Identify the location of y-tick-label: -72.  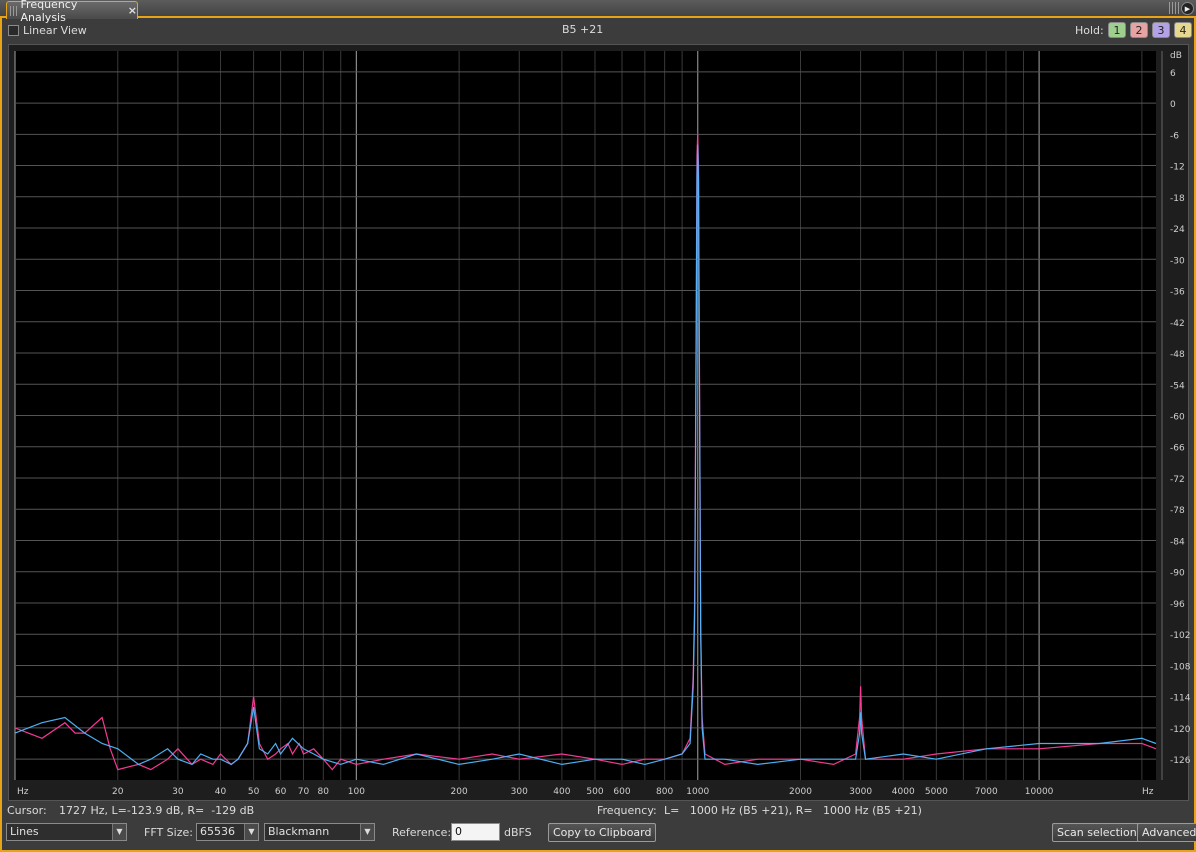
(1177, 480).